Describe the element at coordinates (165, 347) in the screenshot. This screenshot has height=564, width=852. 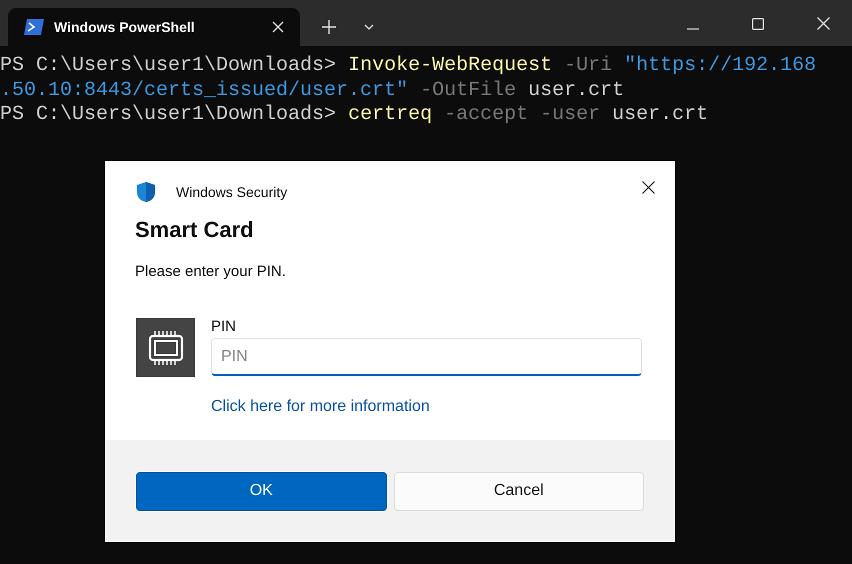
I see `smart-card-icon` at that location.